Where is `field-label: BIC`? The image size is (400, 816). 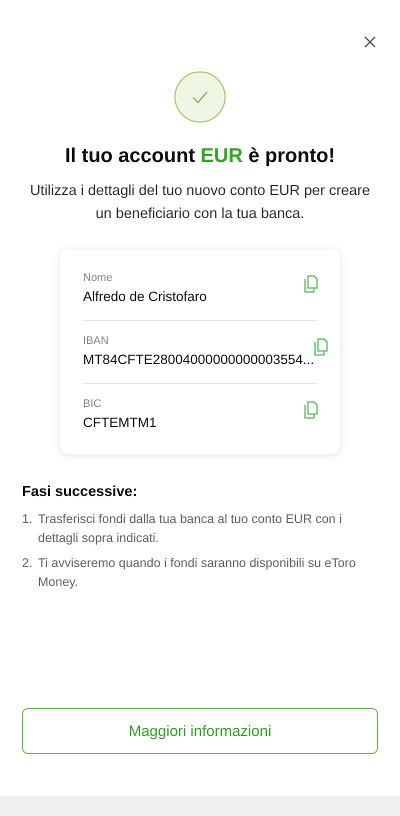 field-label: BIC is located at coordinates (92, 404).